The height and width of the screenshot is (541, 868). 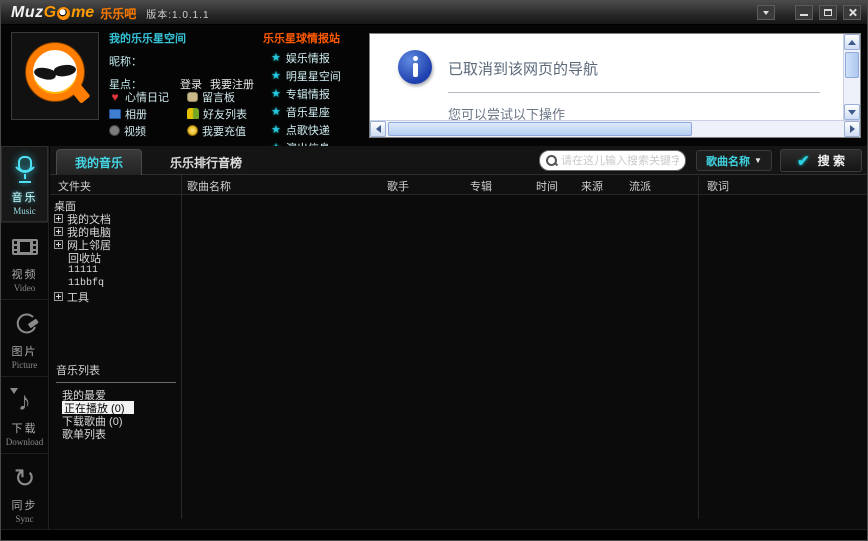 What do you see at coordinates (120, 434) in the screenshot?
I see `list-item-playlists: 歌单列表` at bounding box center [120, 434].